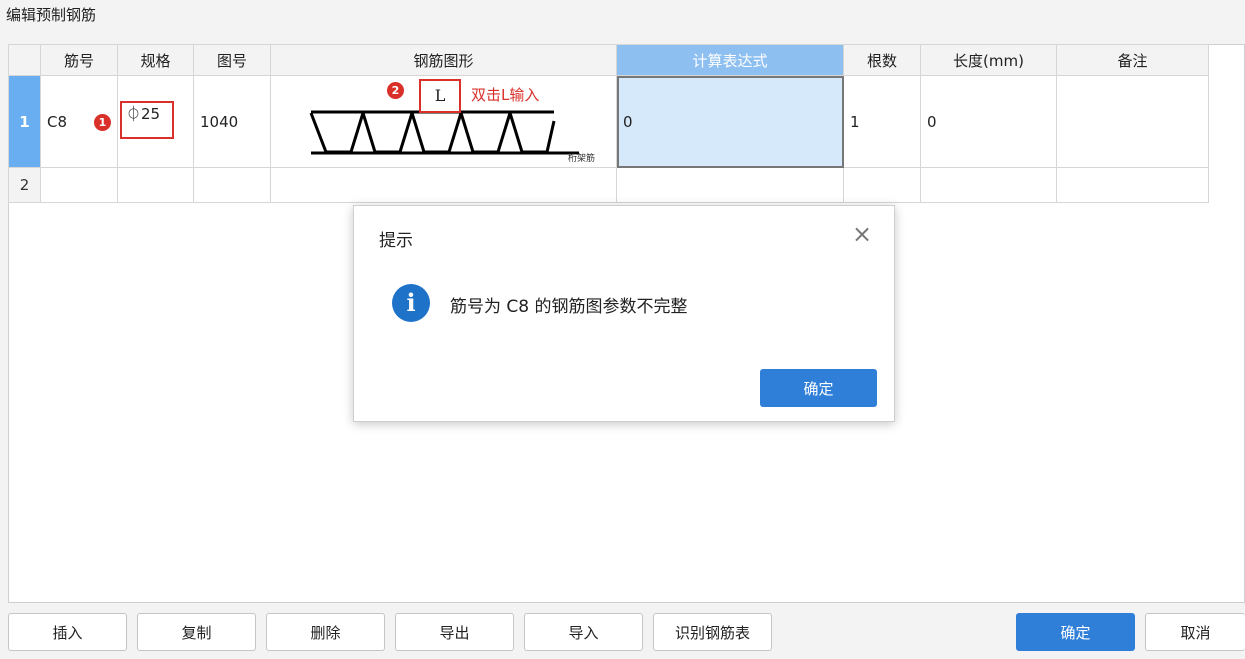 This screenshot has height=659, width=1245. What do you see at coordinates (24, 60) in the screenshot?
I see `corner-header` at bounding box center [24, 60].